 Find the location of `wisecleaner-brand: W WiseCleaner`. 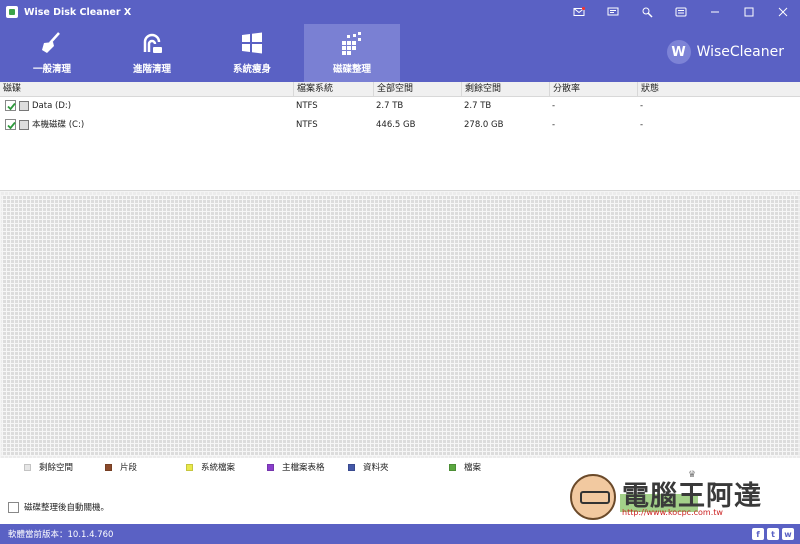

wisecleaner-brand: W WiseCleaner is located at coordinates (725, 52).